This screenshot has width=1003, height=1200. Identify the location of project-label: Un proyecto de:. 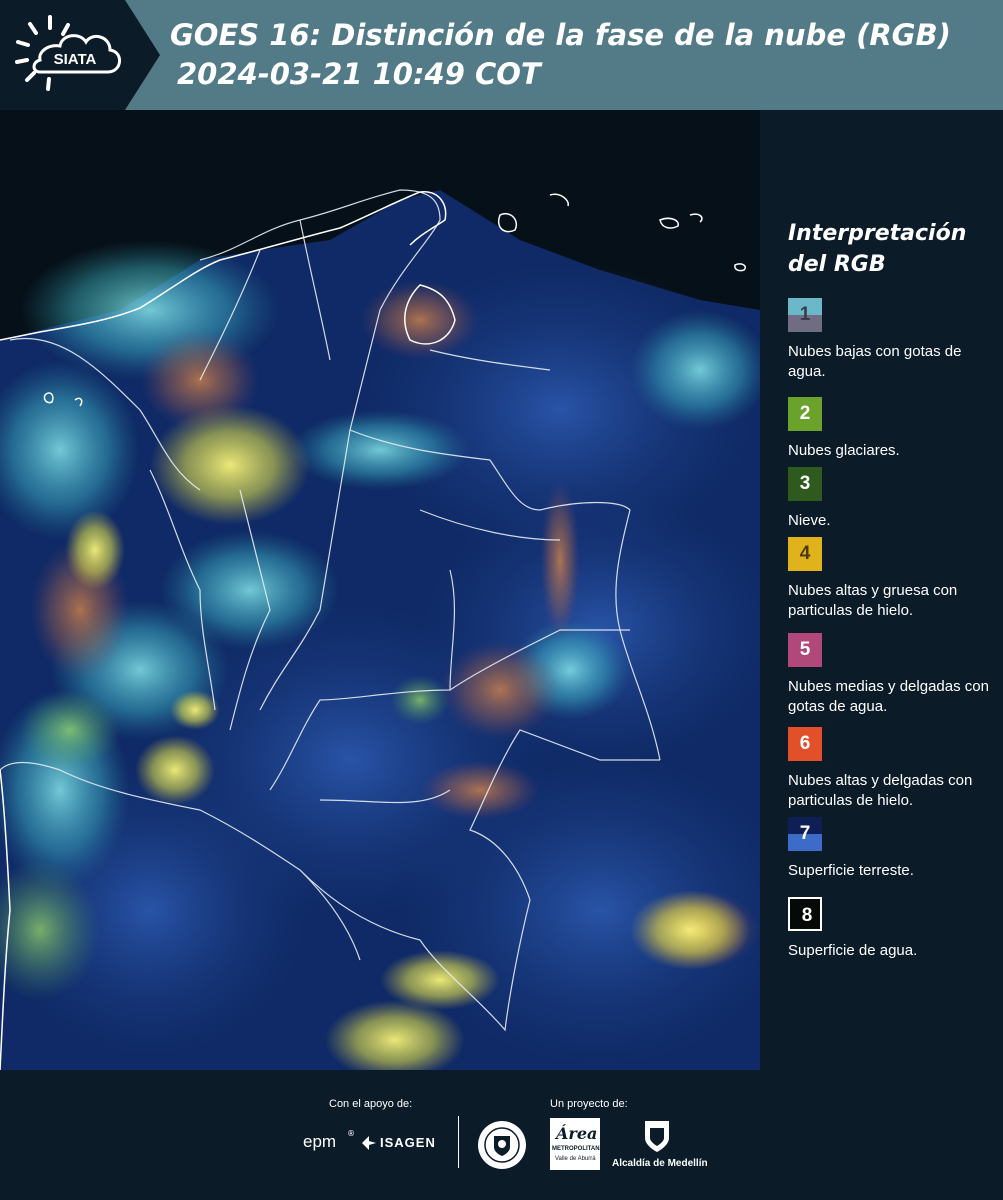
(589, 1104).